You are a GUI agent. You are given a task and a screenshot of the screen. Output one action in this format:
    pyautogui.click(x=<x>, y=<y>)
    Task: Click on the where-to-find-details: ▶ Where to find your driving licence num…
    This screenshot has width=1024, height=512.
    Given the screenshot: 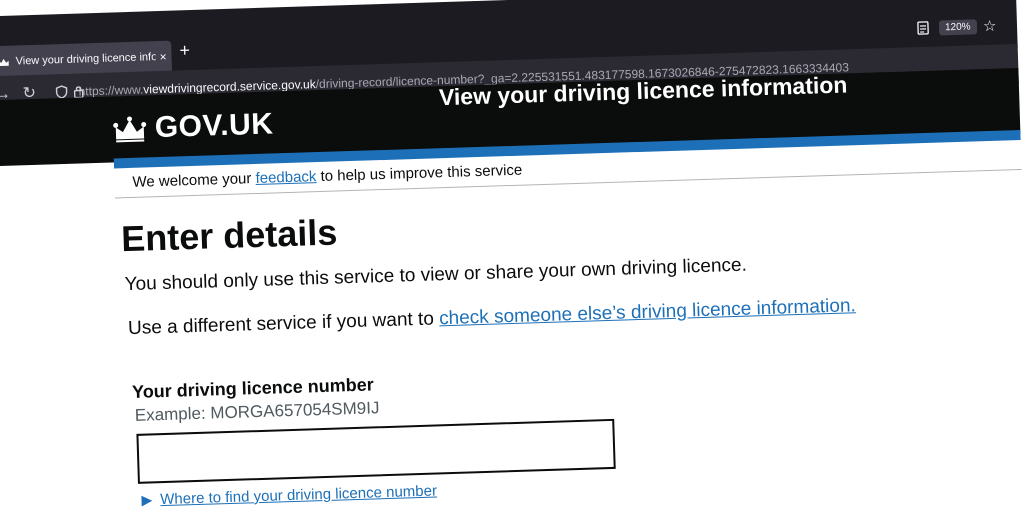 What is the action you would take?
    pyautogui.click(x=289, y=495)
    